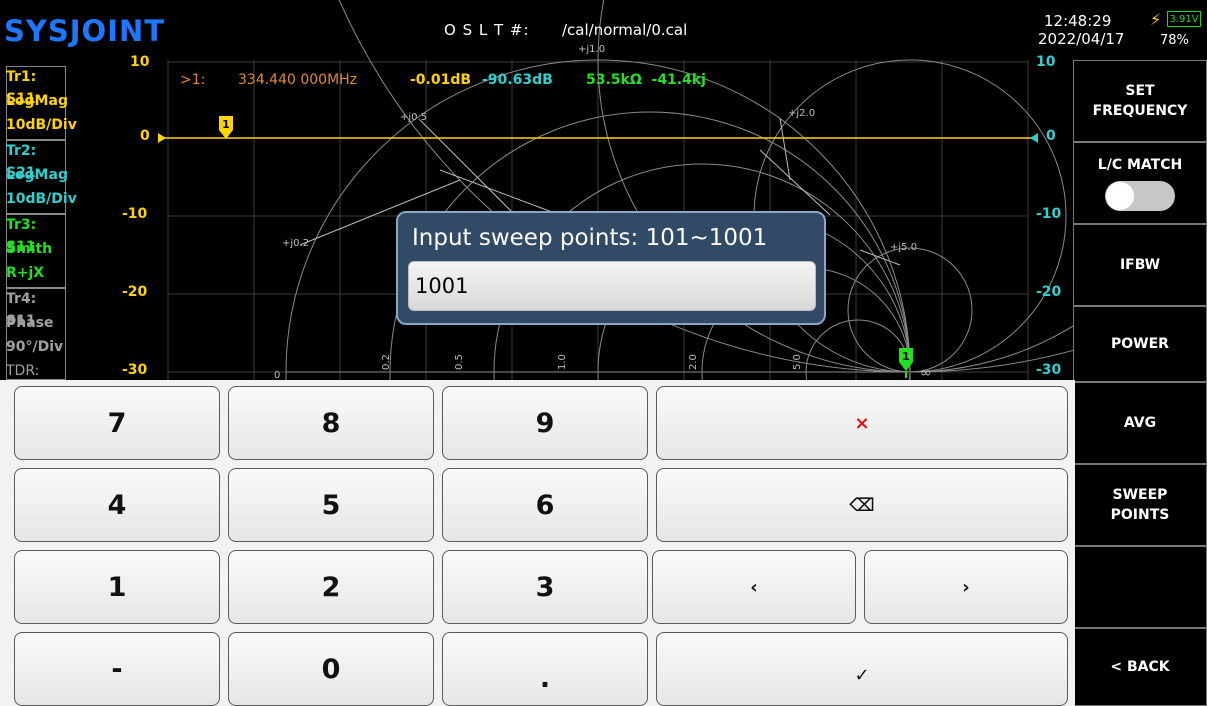 This screenshot has height=706, width=1207. I want to click on chevron-left-icon: ‹, so click(754, 587).